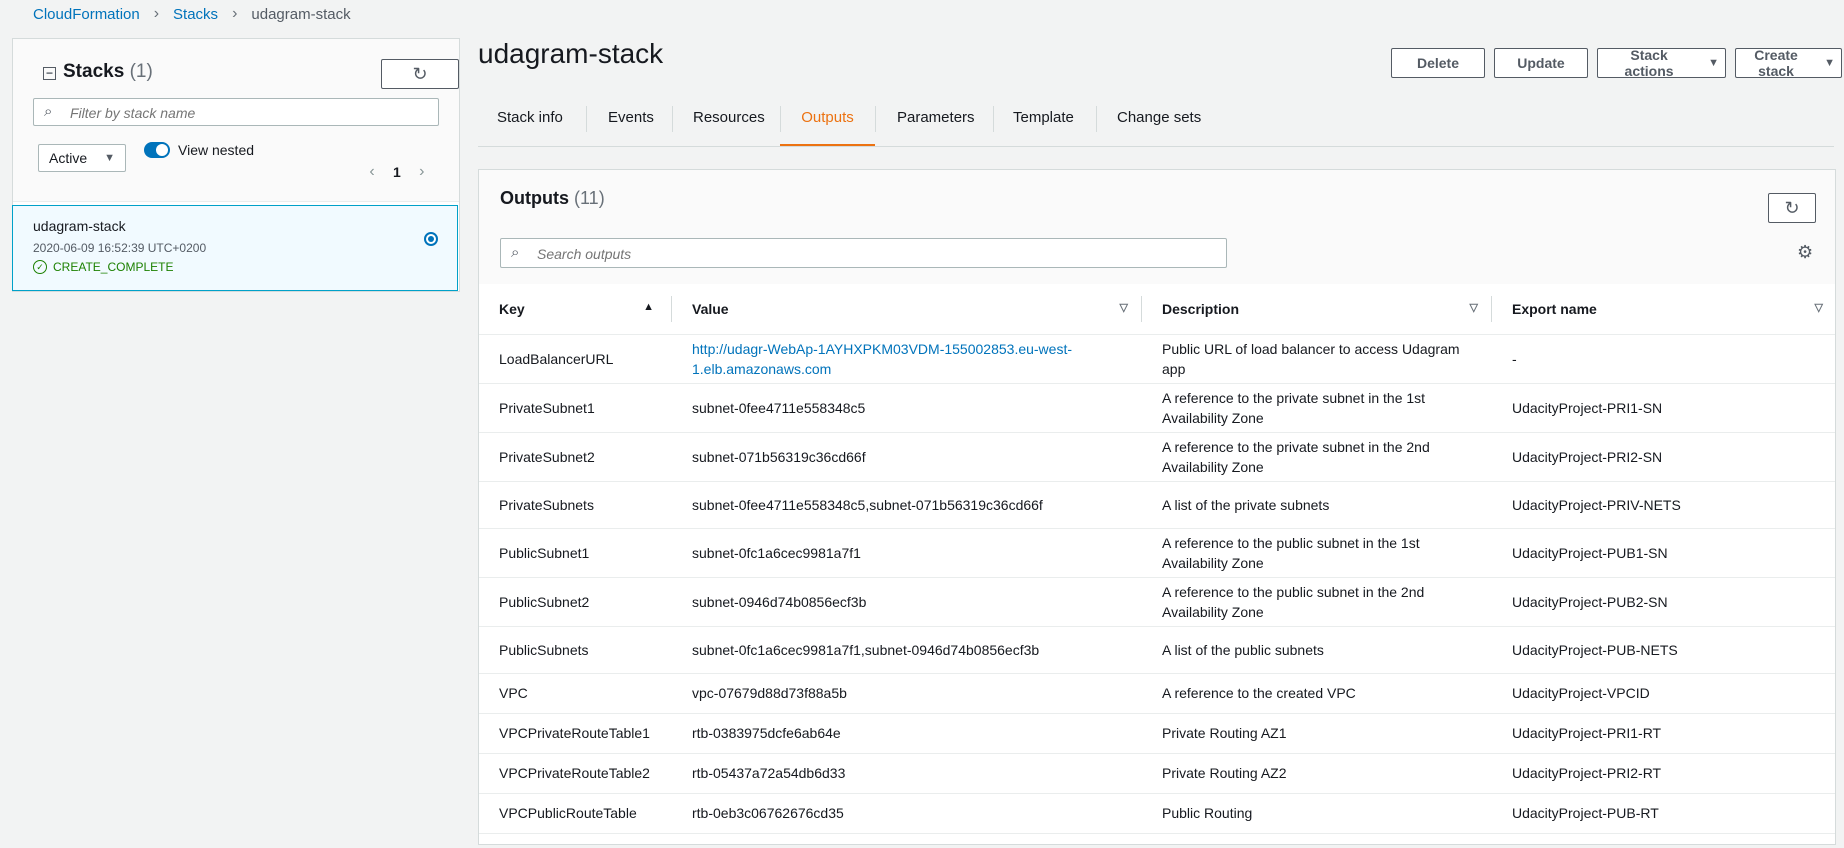 This screenshot has width=1844, height=848. I want to click on output-key: PublicSubnets, so click(575, 650).